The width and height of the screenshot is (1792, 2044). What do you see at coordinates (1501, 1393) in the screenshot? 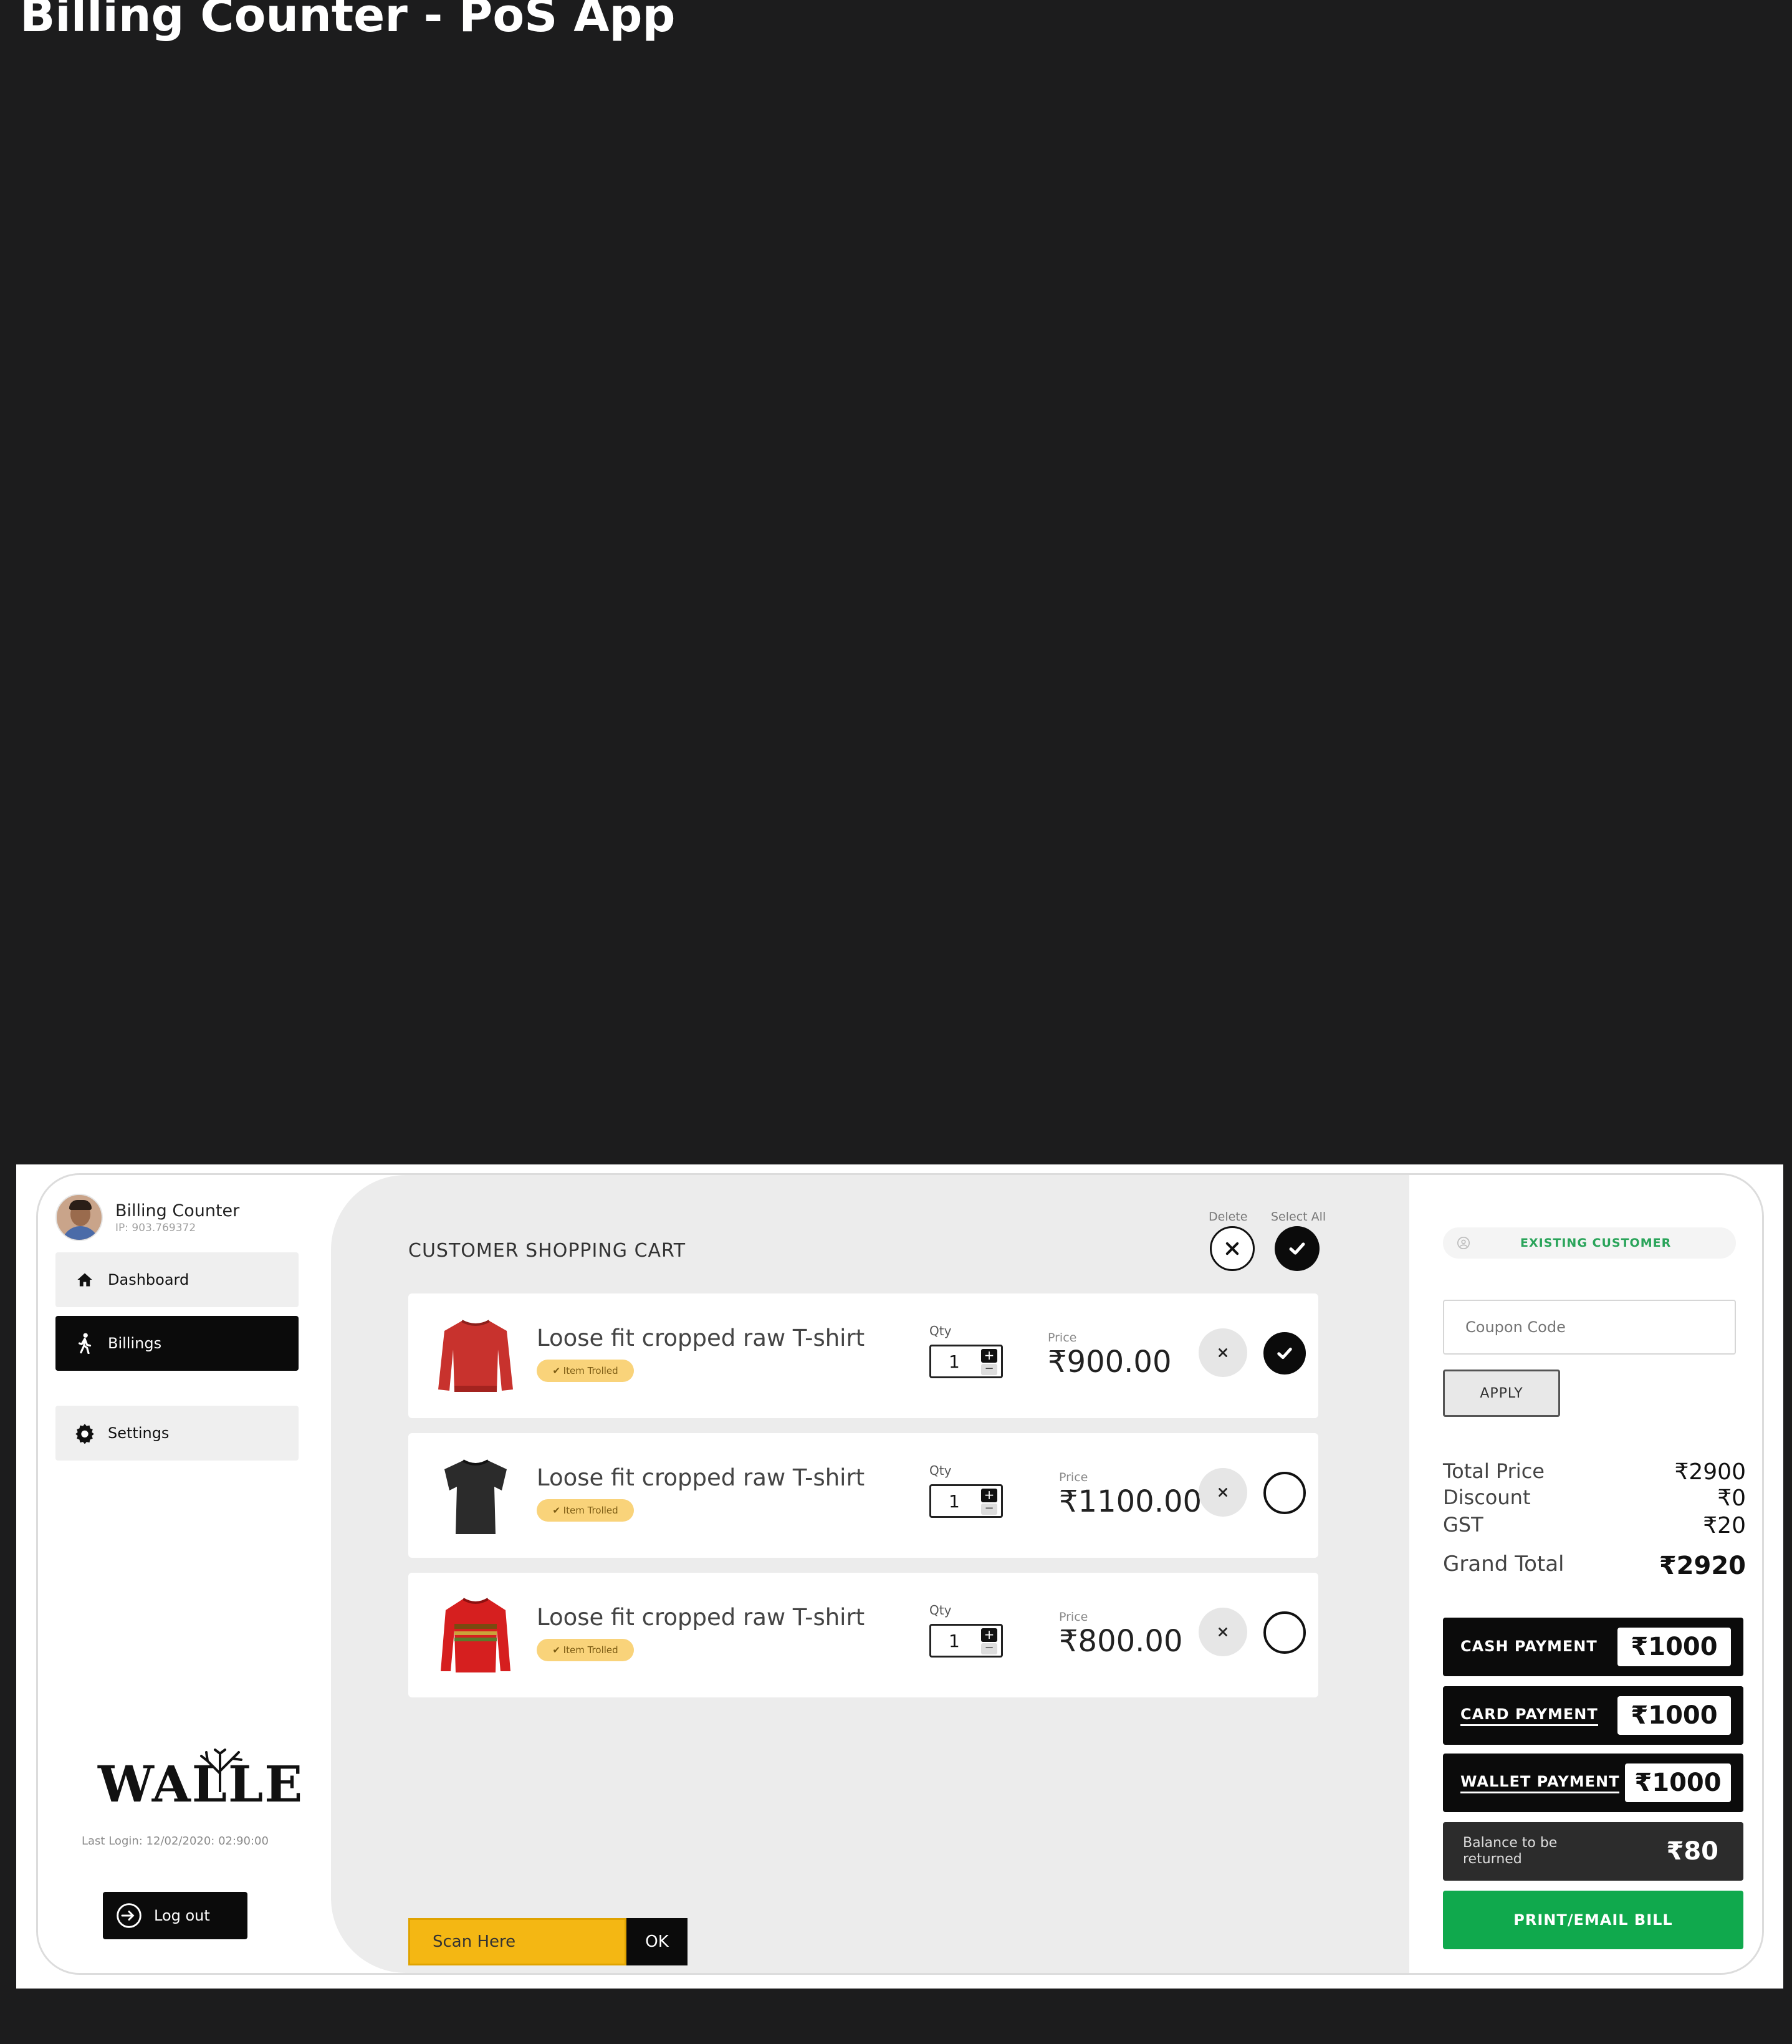
I see `apply-coupon-button: APPLY` at bounding box center [1501, 1393].